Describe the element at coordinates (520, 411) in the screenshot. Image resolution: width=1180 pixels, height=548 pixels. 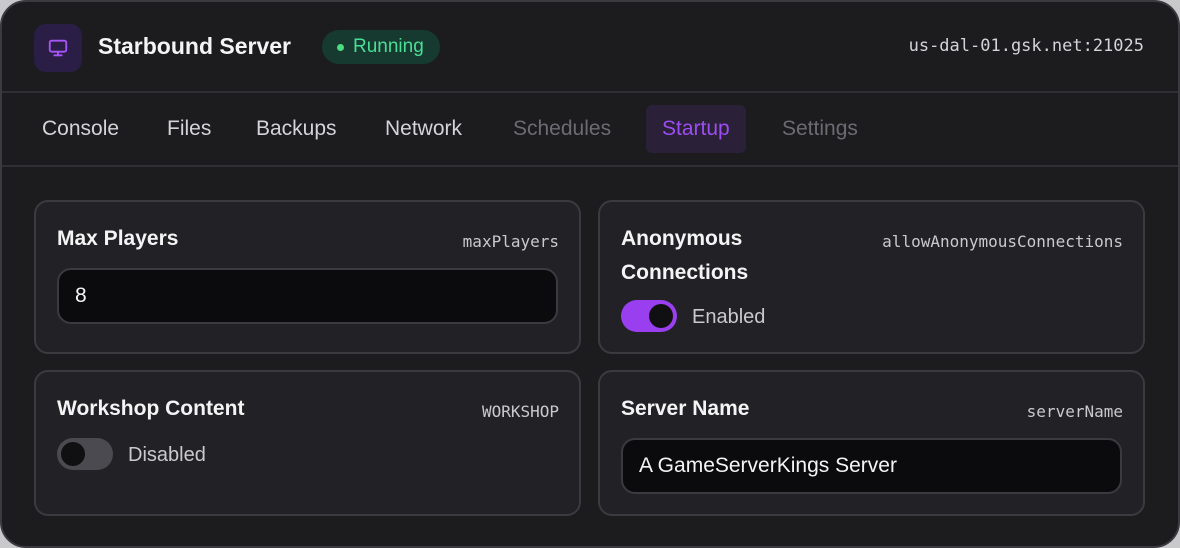
I see `variable-key: WORKSHOP` at that location.